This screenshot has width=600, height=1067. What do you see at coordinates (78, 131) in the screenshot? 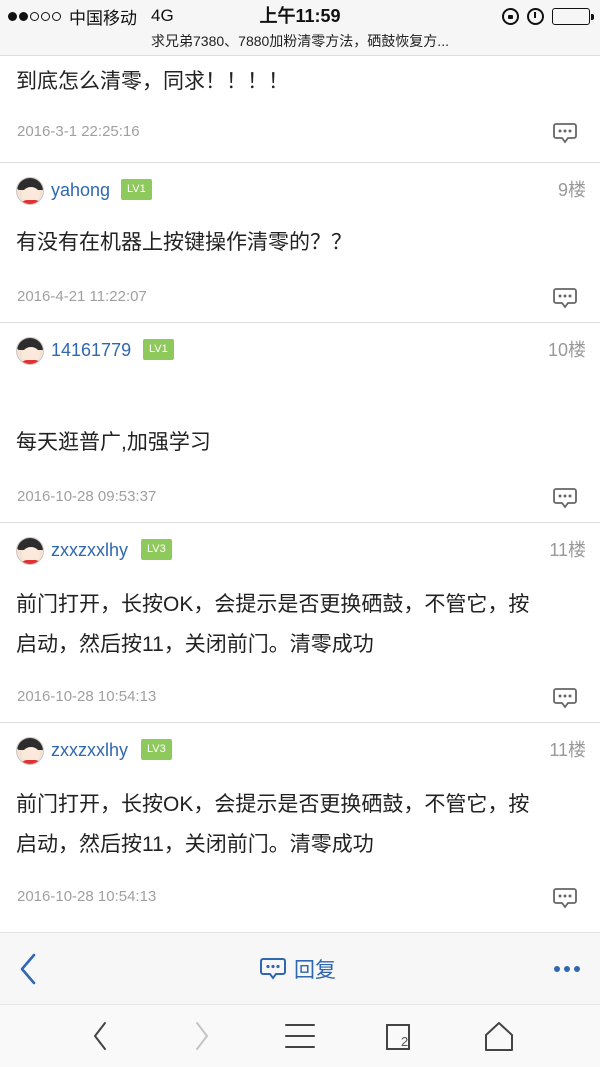
I see `post-time: 2016-3-1 22:25:16` at bounding box center [78, 131].